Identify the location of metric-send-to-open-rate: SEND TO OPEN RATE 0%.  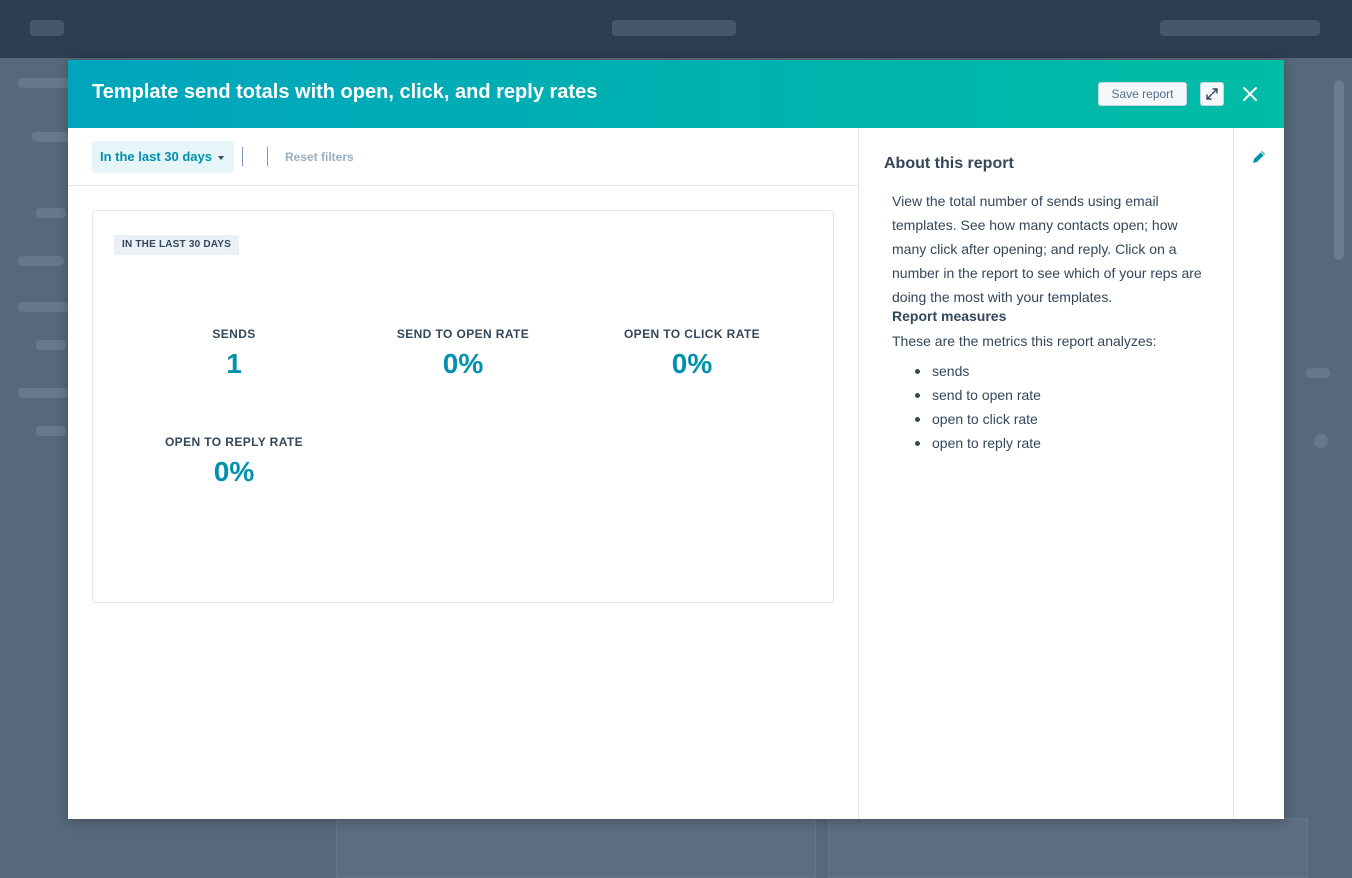
(463, 353).